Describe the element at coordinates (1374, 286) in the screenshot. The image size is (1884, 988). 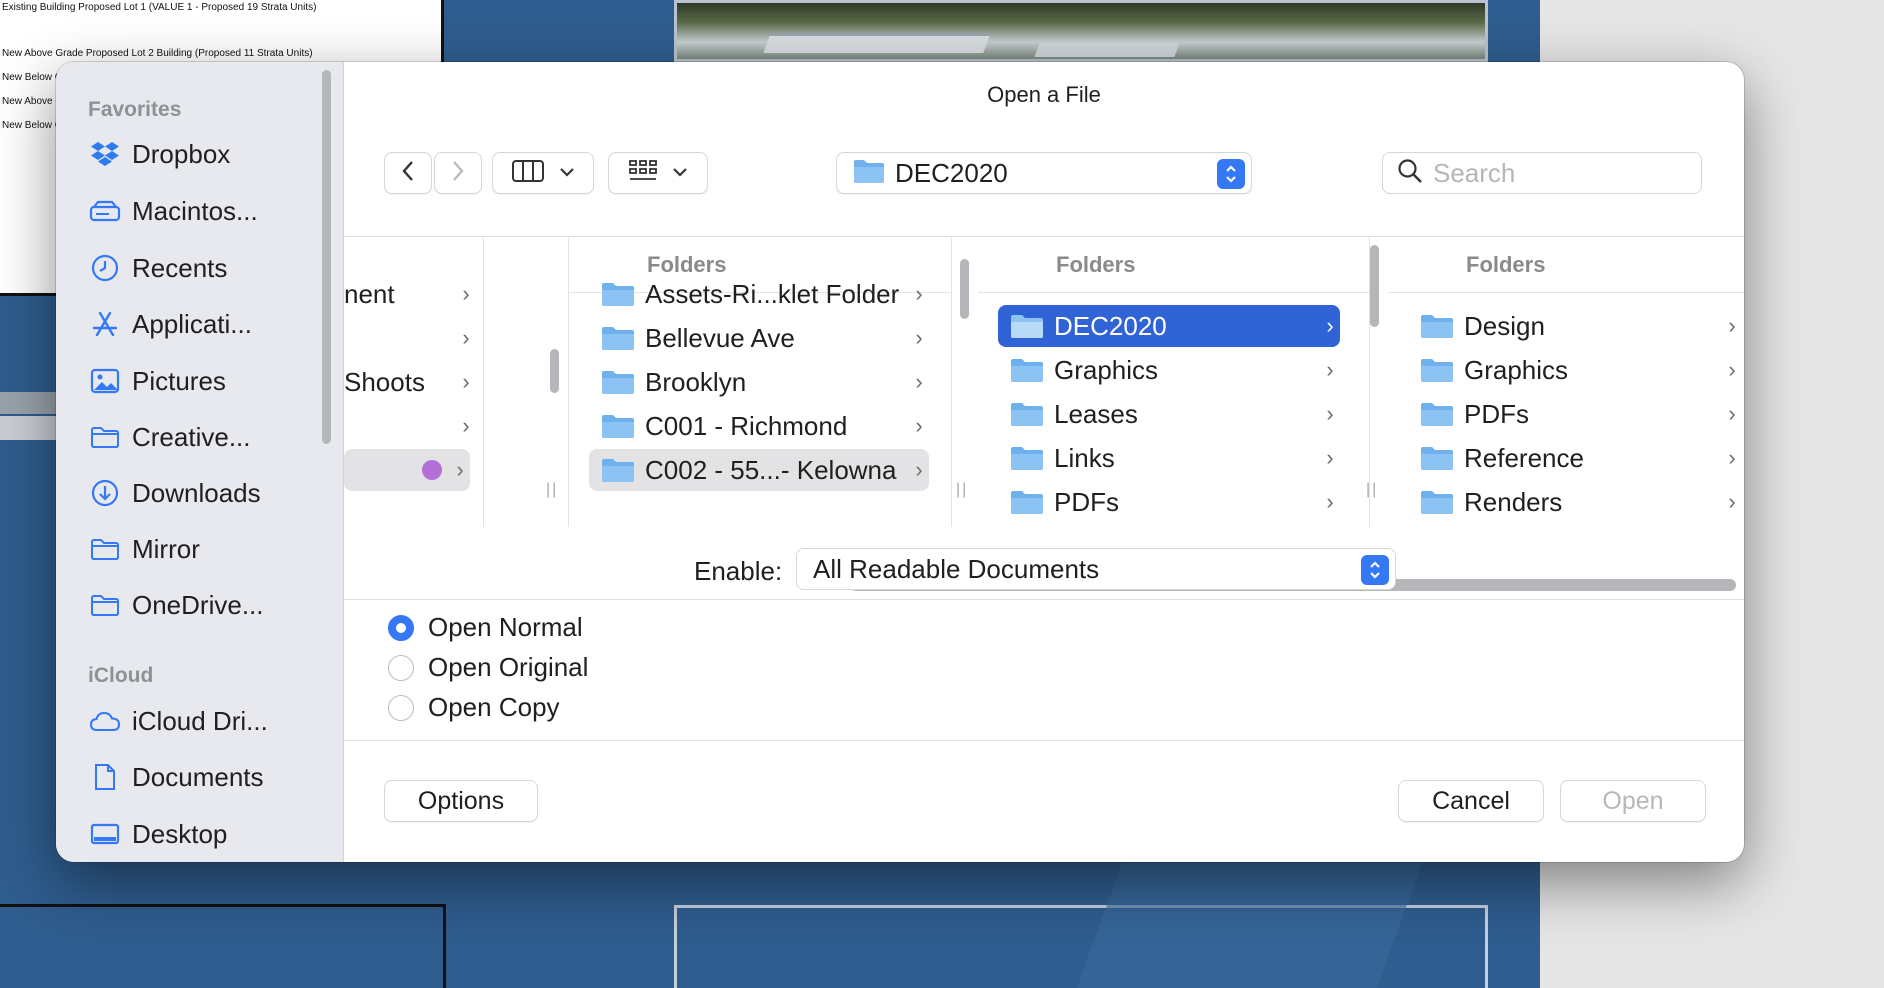
I see `column-2-scrollbar` at that location.